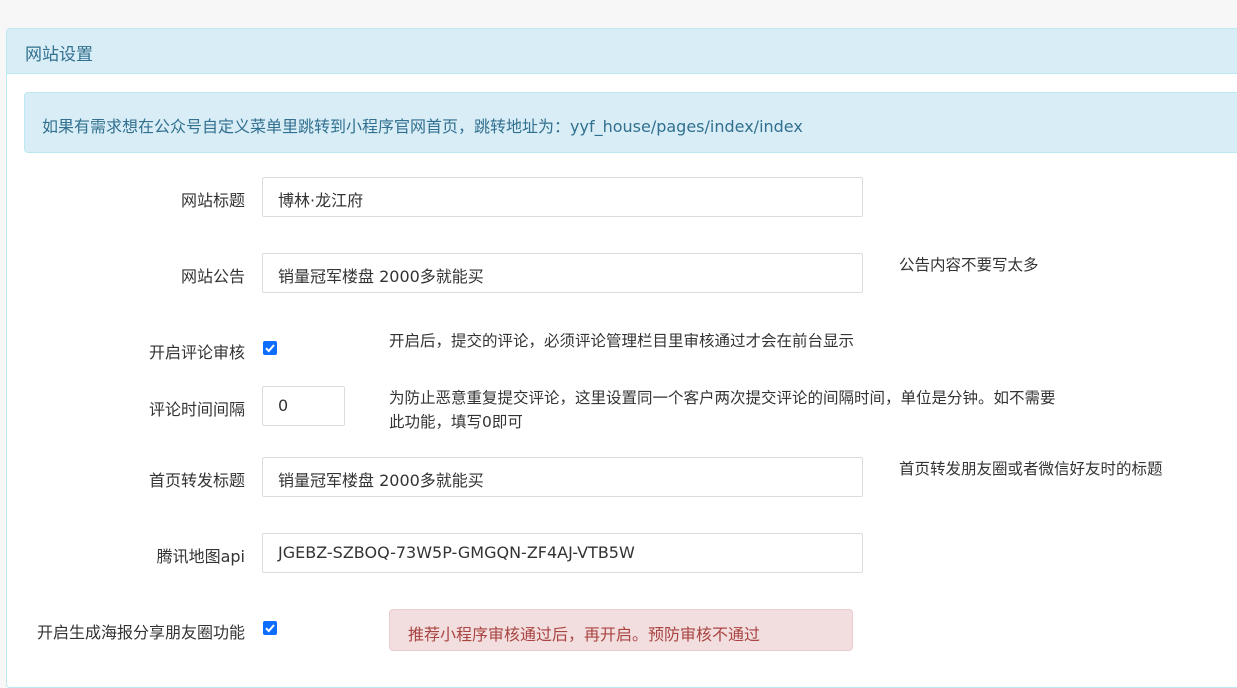 The image size is (1237, 688). Describe the element at coordinates (140, 632) in the screenshot. I see `poster-share-label: 开启生成海报分享朋友圈功能` at that location.